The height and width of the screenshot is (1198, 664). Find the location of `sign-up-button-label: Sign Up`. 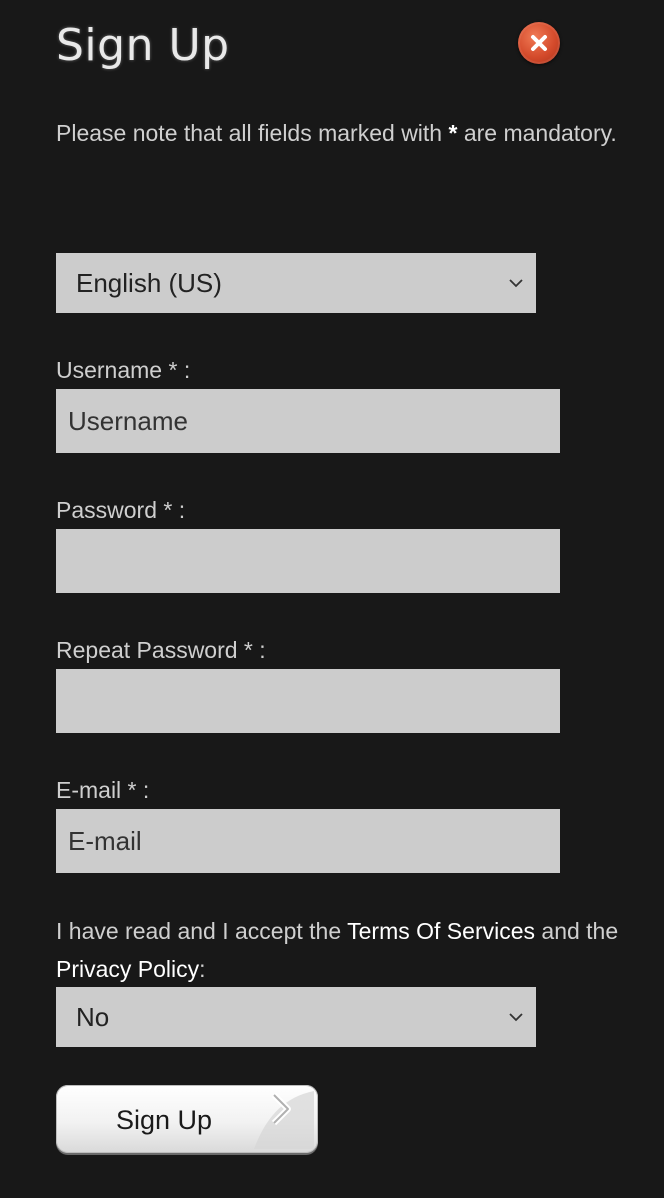

sign-up-button-label: Sign Up is located at coordinates (164, 1120).